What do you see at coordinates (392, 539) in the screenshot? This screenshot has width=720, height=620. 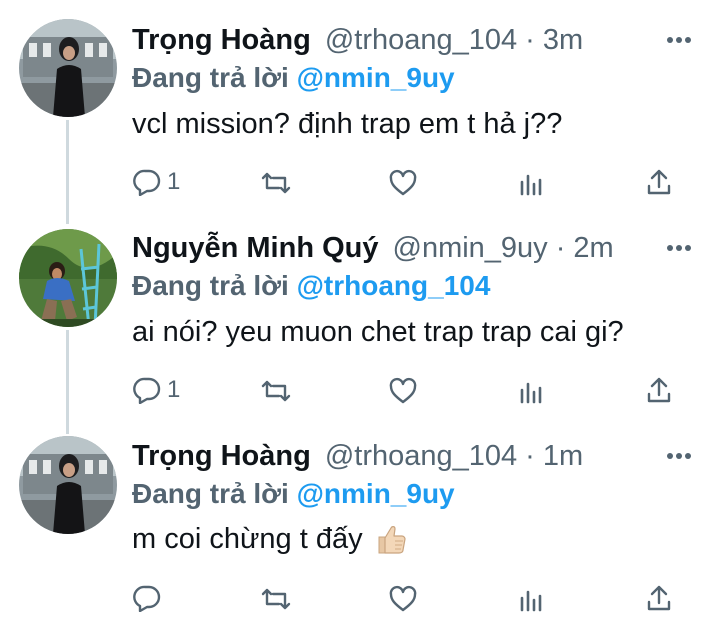 I see `thumbs-up-icon` at bounding box center [392, 539].